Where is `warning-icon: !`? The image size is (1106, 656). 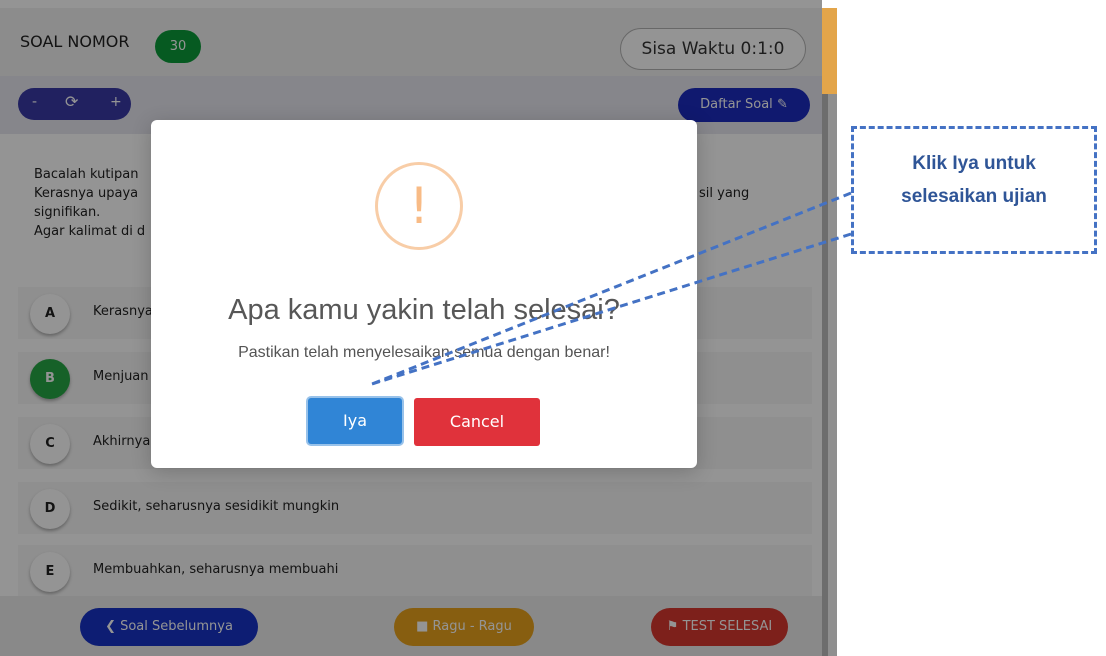
warning-icon: ! is located at coordinates (419, 206).